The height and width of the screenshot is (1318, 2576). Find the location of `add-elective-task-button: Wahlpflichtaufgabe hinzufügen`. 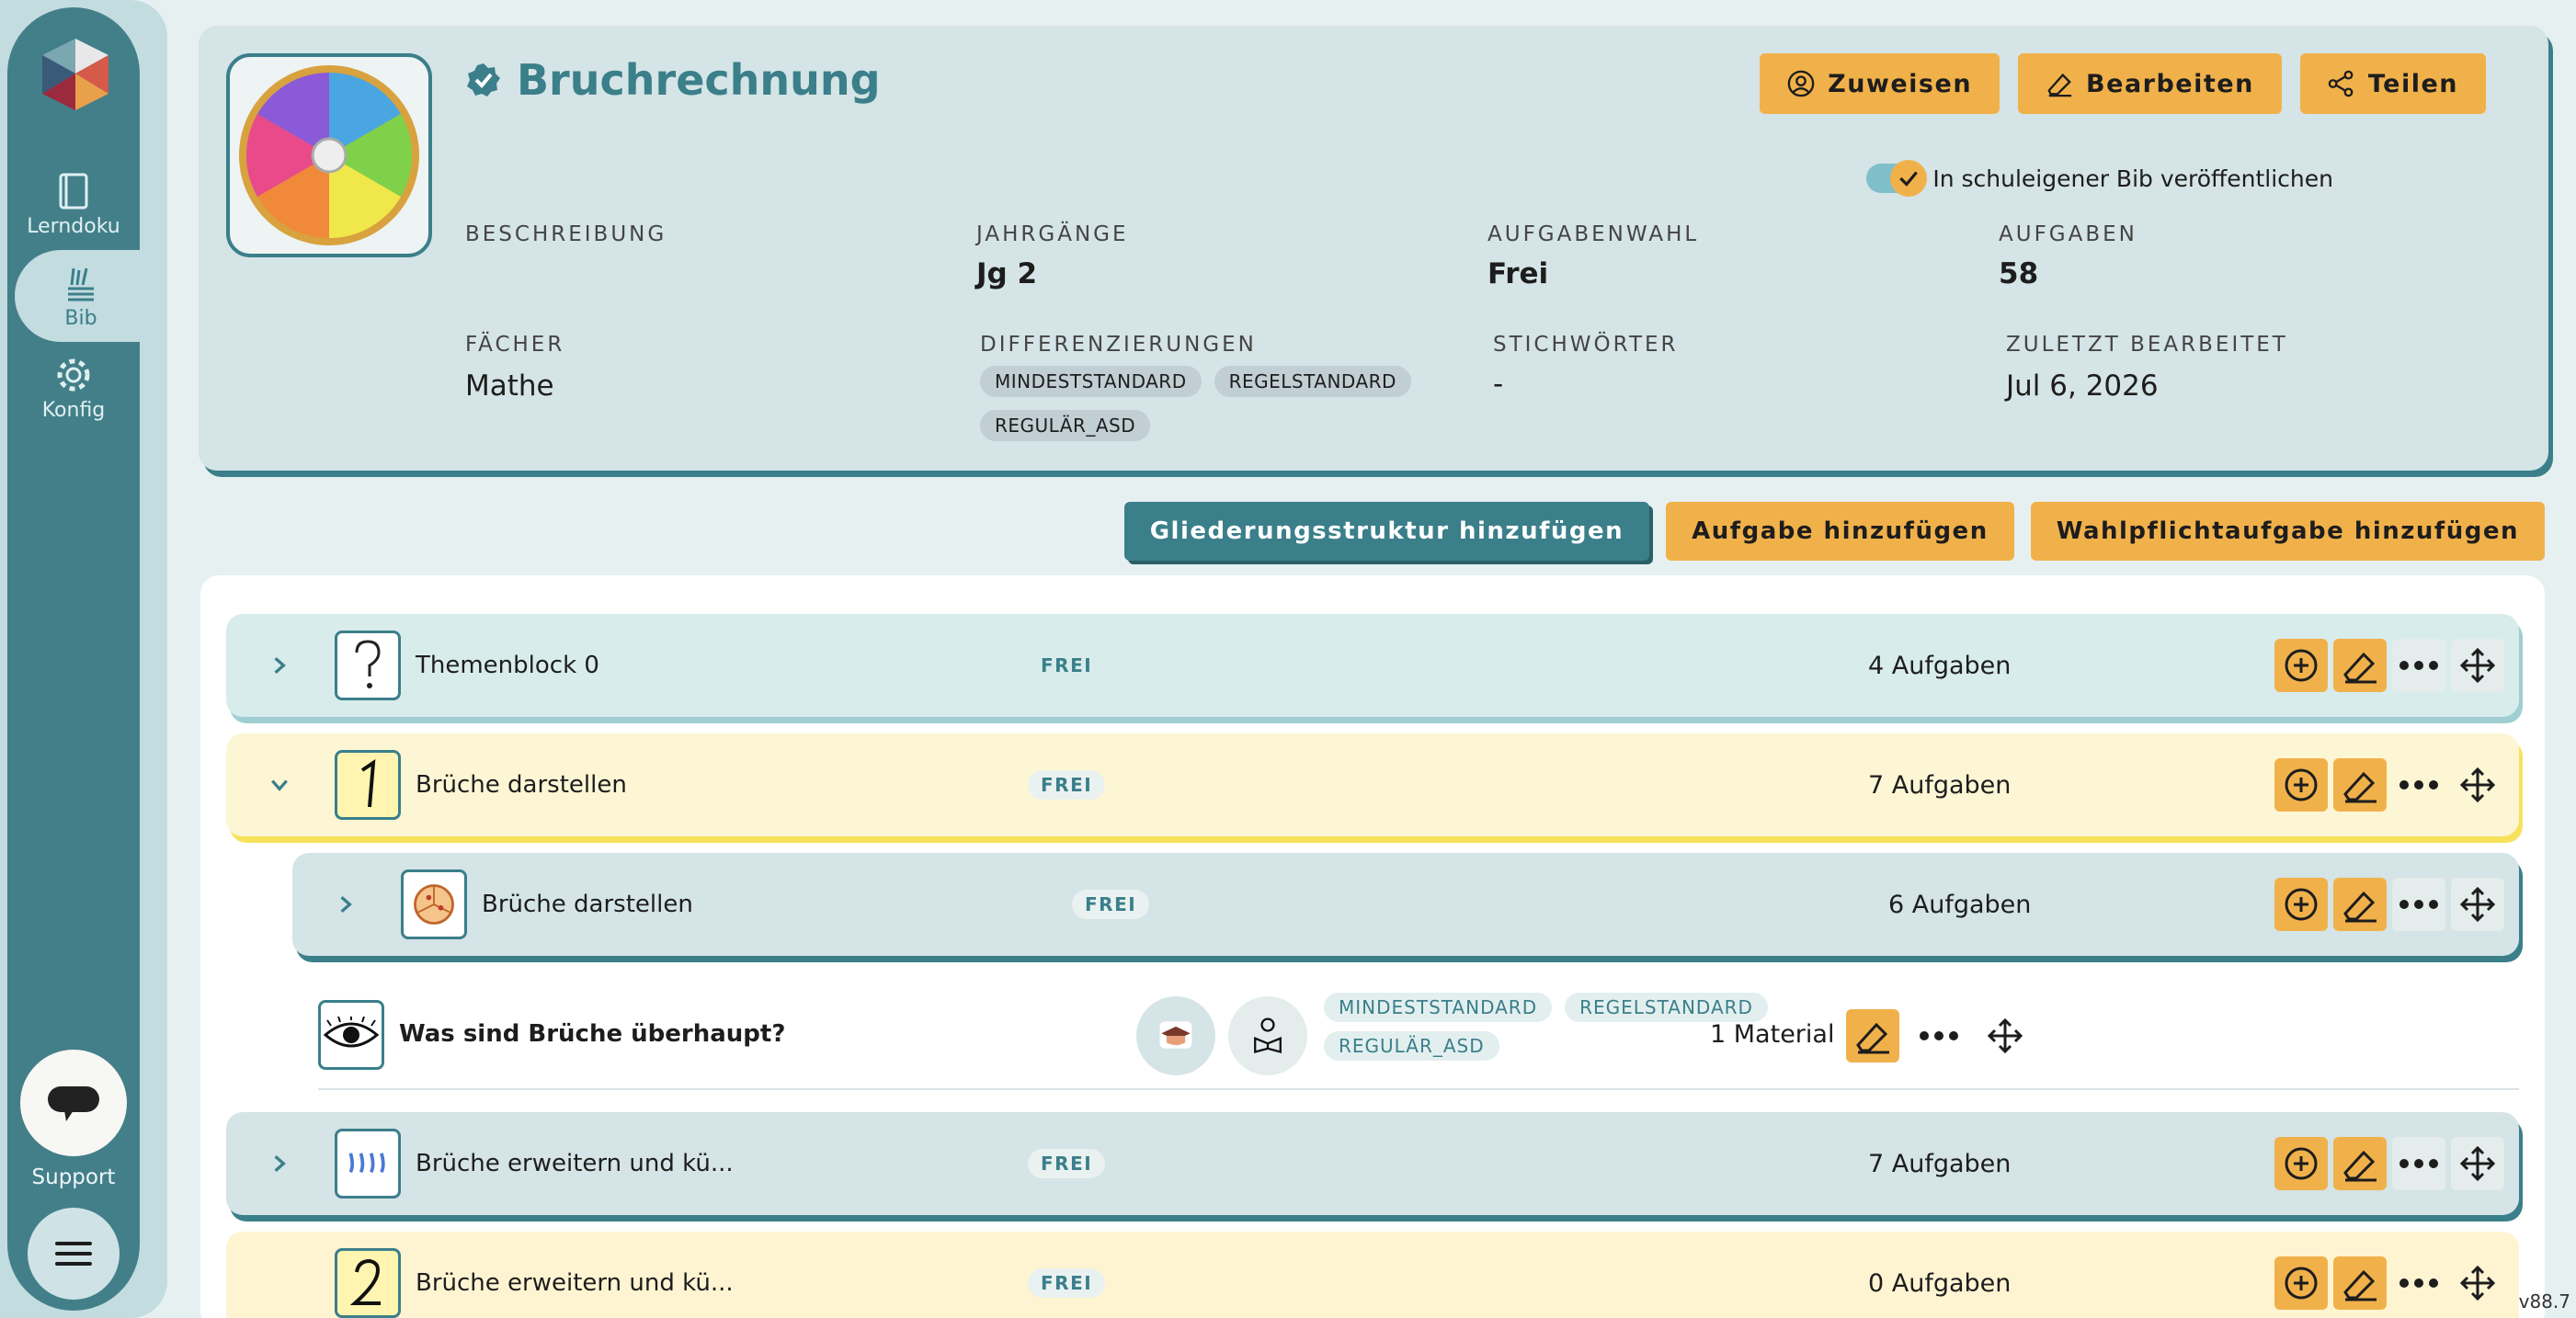

add-elective-task-button: Wahlpflichtaufgabe hinzufügen is located at coordinates (2287, 531).